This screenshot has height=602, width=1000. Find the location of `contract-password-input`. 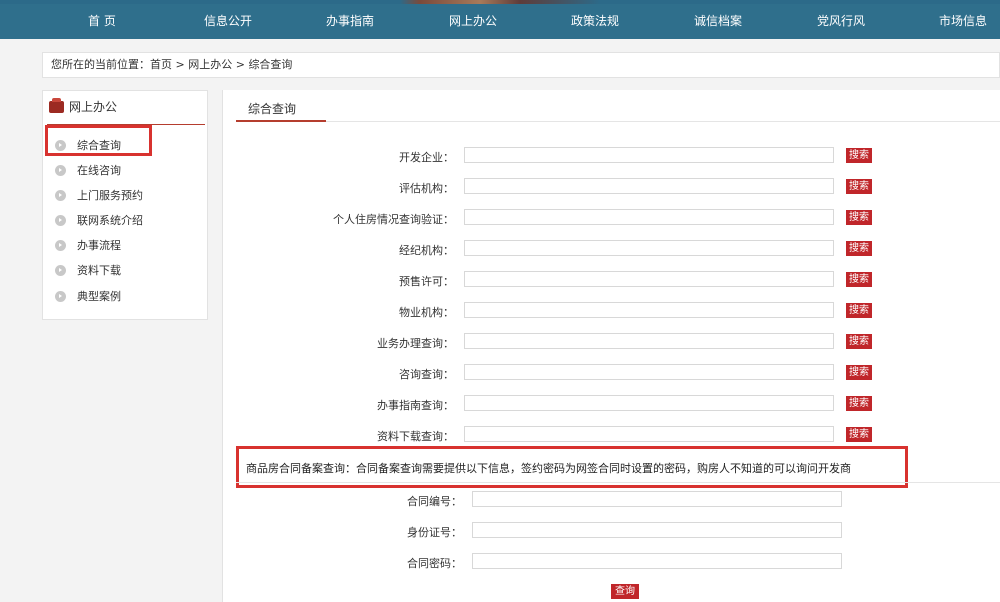

contract-password-input is located at coordinates (657, 561).